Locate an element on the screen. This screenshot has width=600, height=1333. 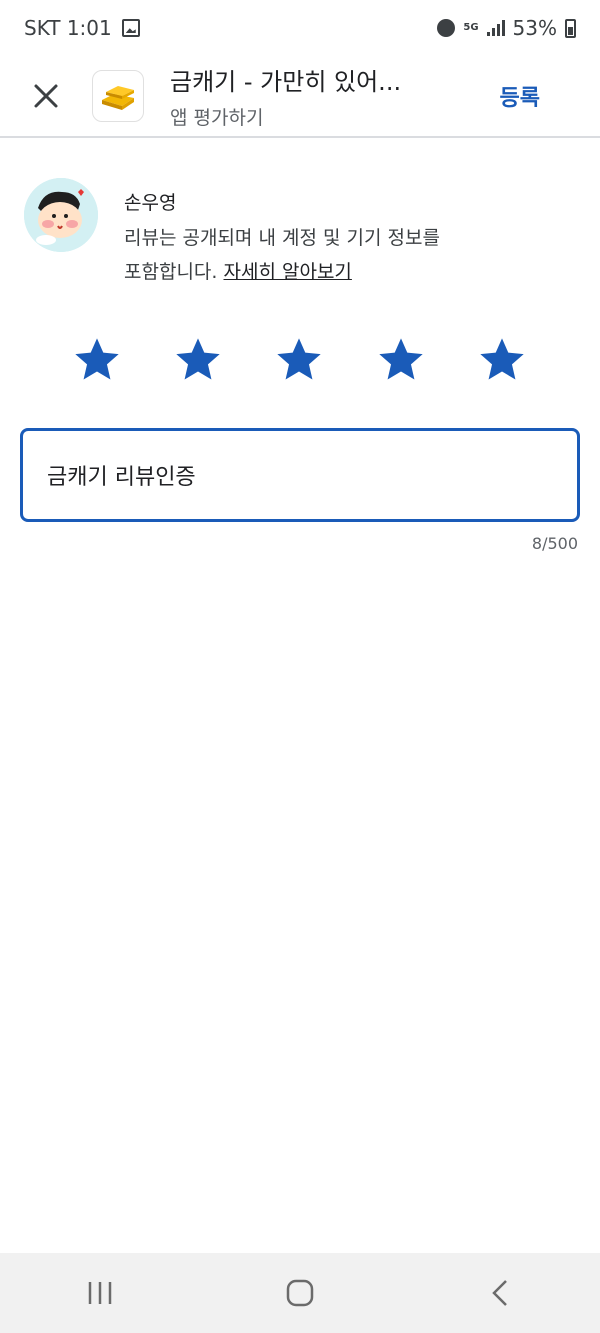
carrier-time: SKT 1:01 is located at coordinates (68, 28).